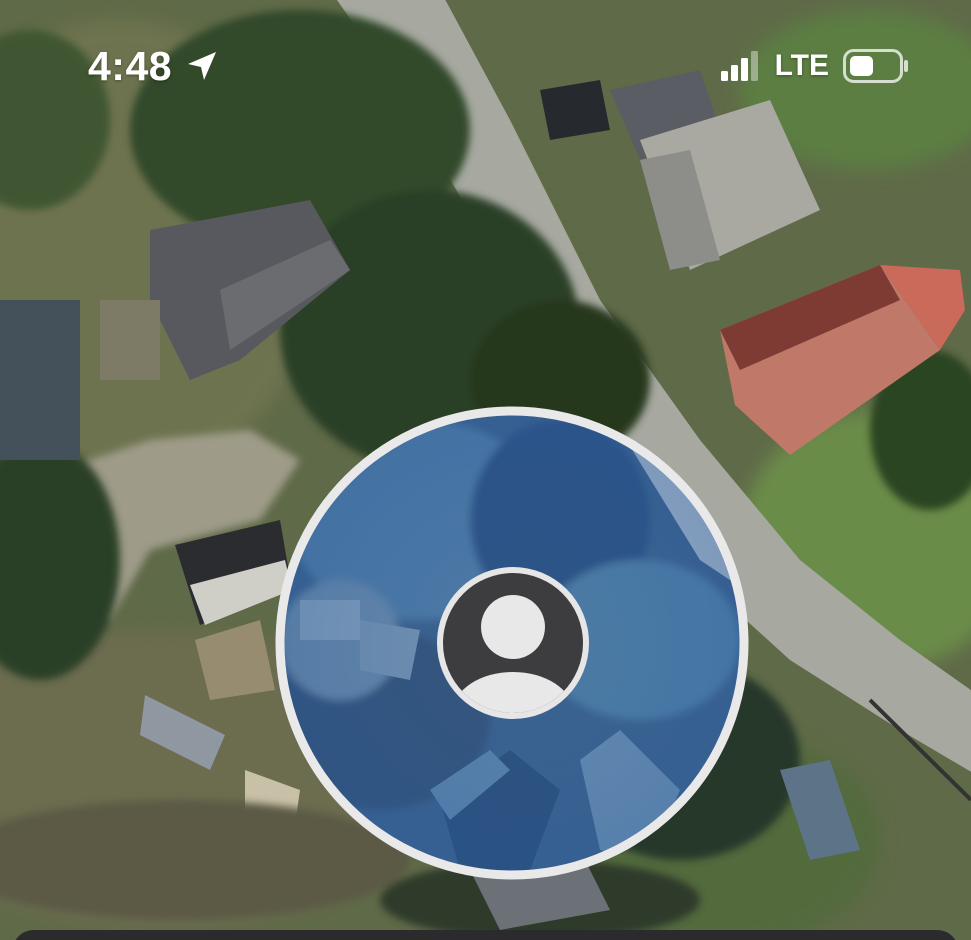 This screenshot has width=971, height=940. I want to click on bottom-sheet-edge, so click(485, 935).